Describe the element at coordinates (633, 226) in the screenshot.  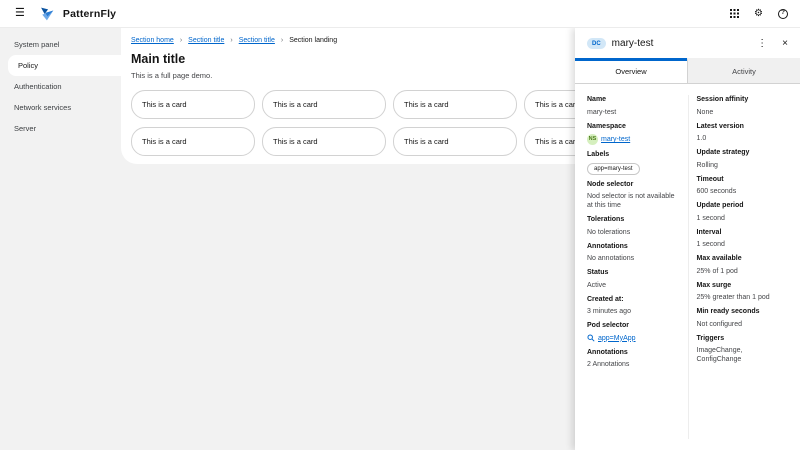
I see `detail-tolerations: Tolerations No tolerations` at that location.